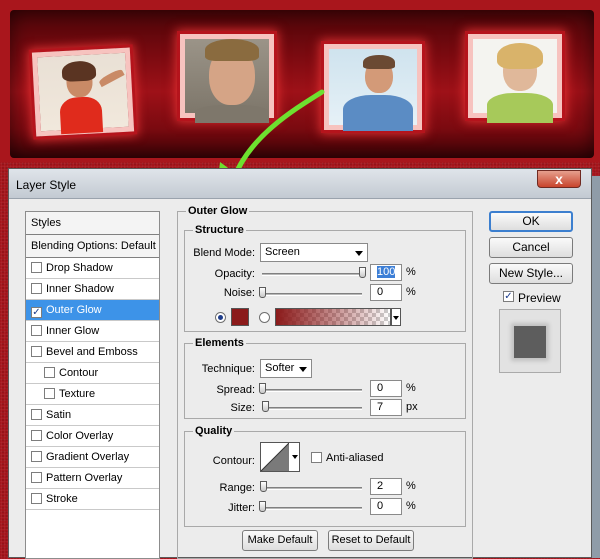 Image resolution: width=600 pixels, height=559 pixels. What do you see at coordinates (241, 508) in the screenshot?
I see `jitter-label: Jitter:` at bounding box center [241, 508].